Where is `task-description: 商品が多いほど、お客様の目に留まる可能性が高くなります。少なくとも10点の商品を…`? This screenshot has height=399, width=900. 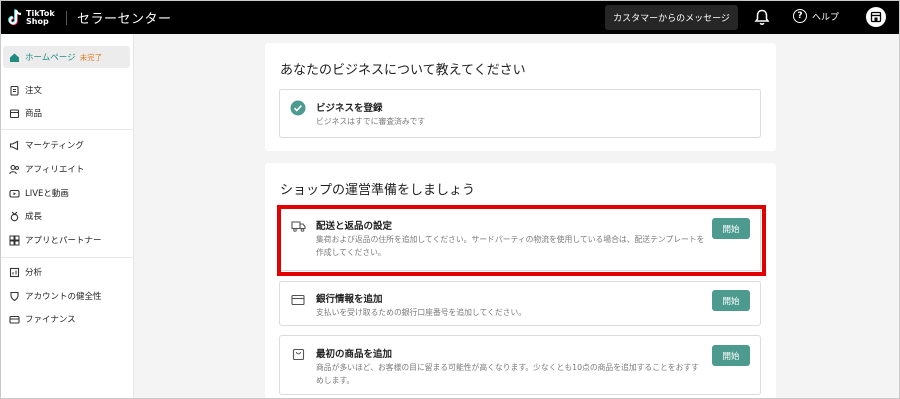
task-description: 商品が多いほど、お客様の目に留まる可能性が高くなります。少なくとも10点の商品を… is located at coordinates (507, 374).